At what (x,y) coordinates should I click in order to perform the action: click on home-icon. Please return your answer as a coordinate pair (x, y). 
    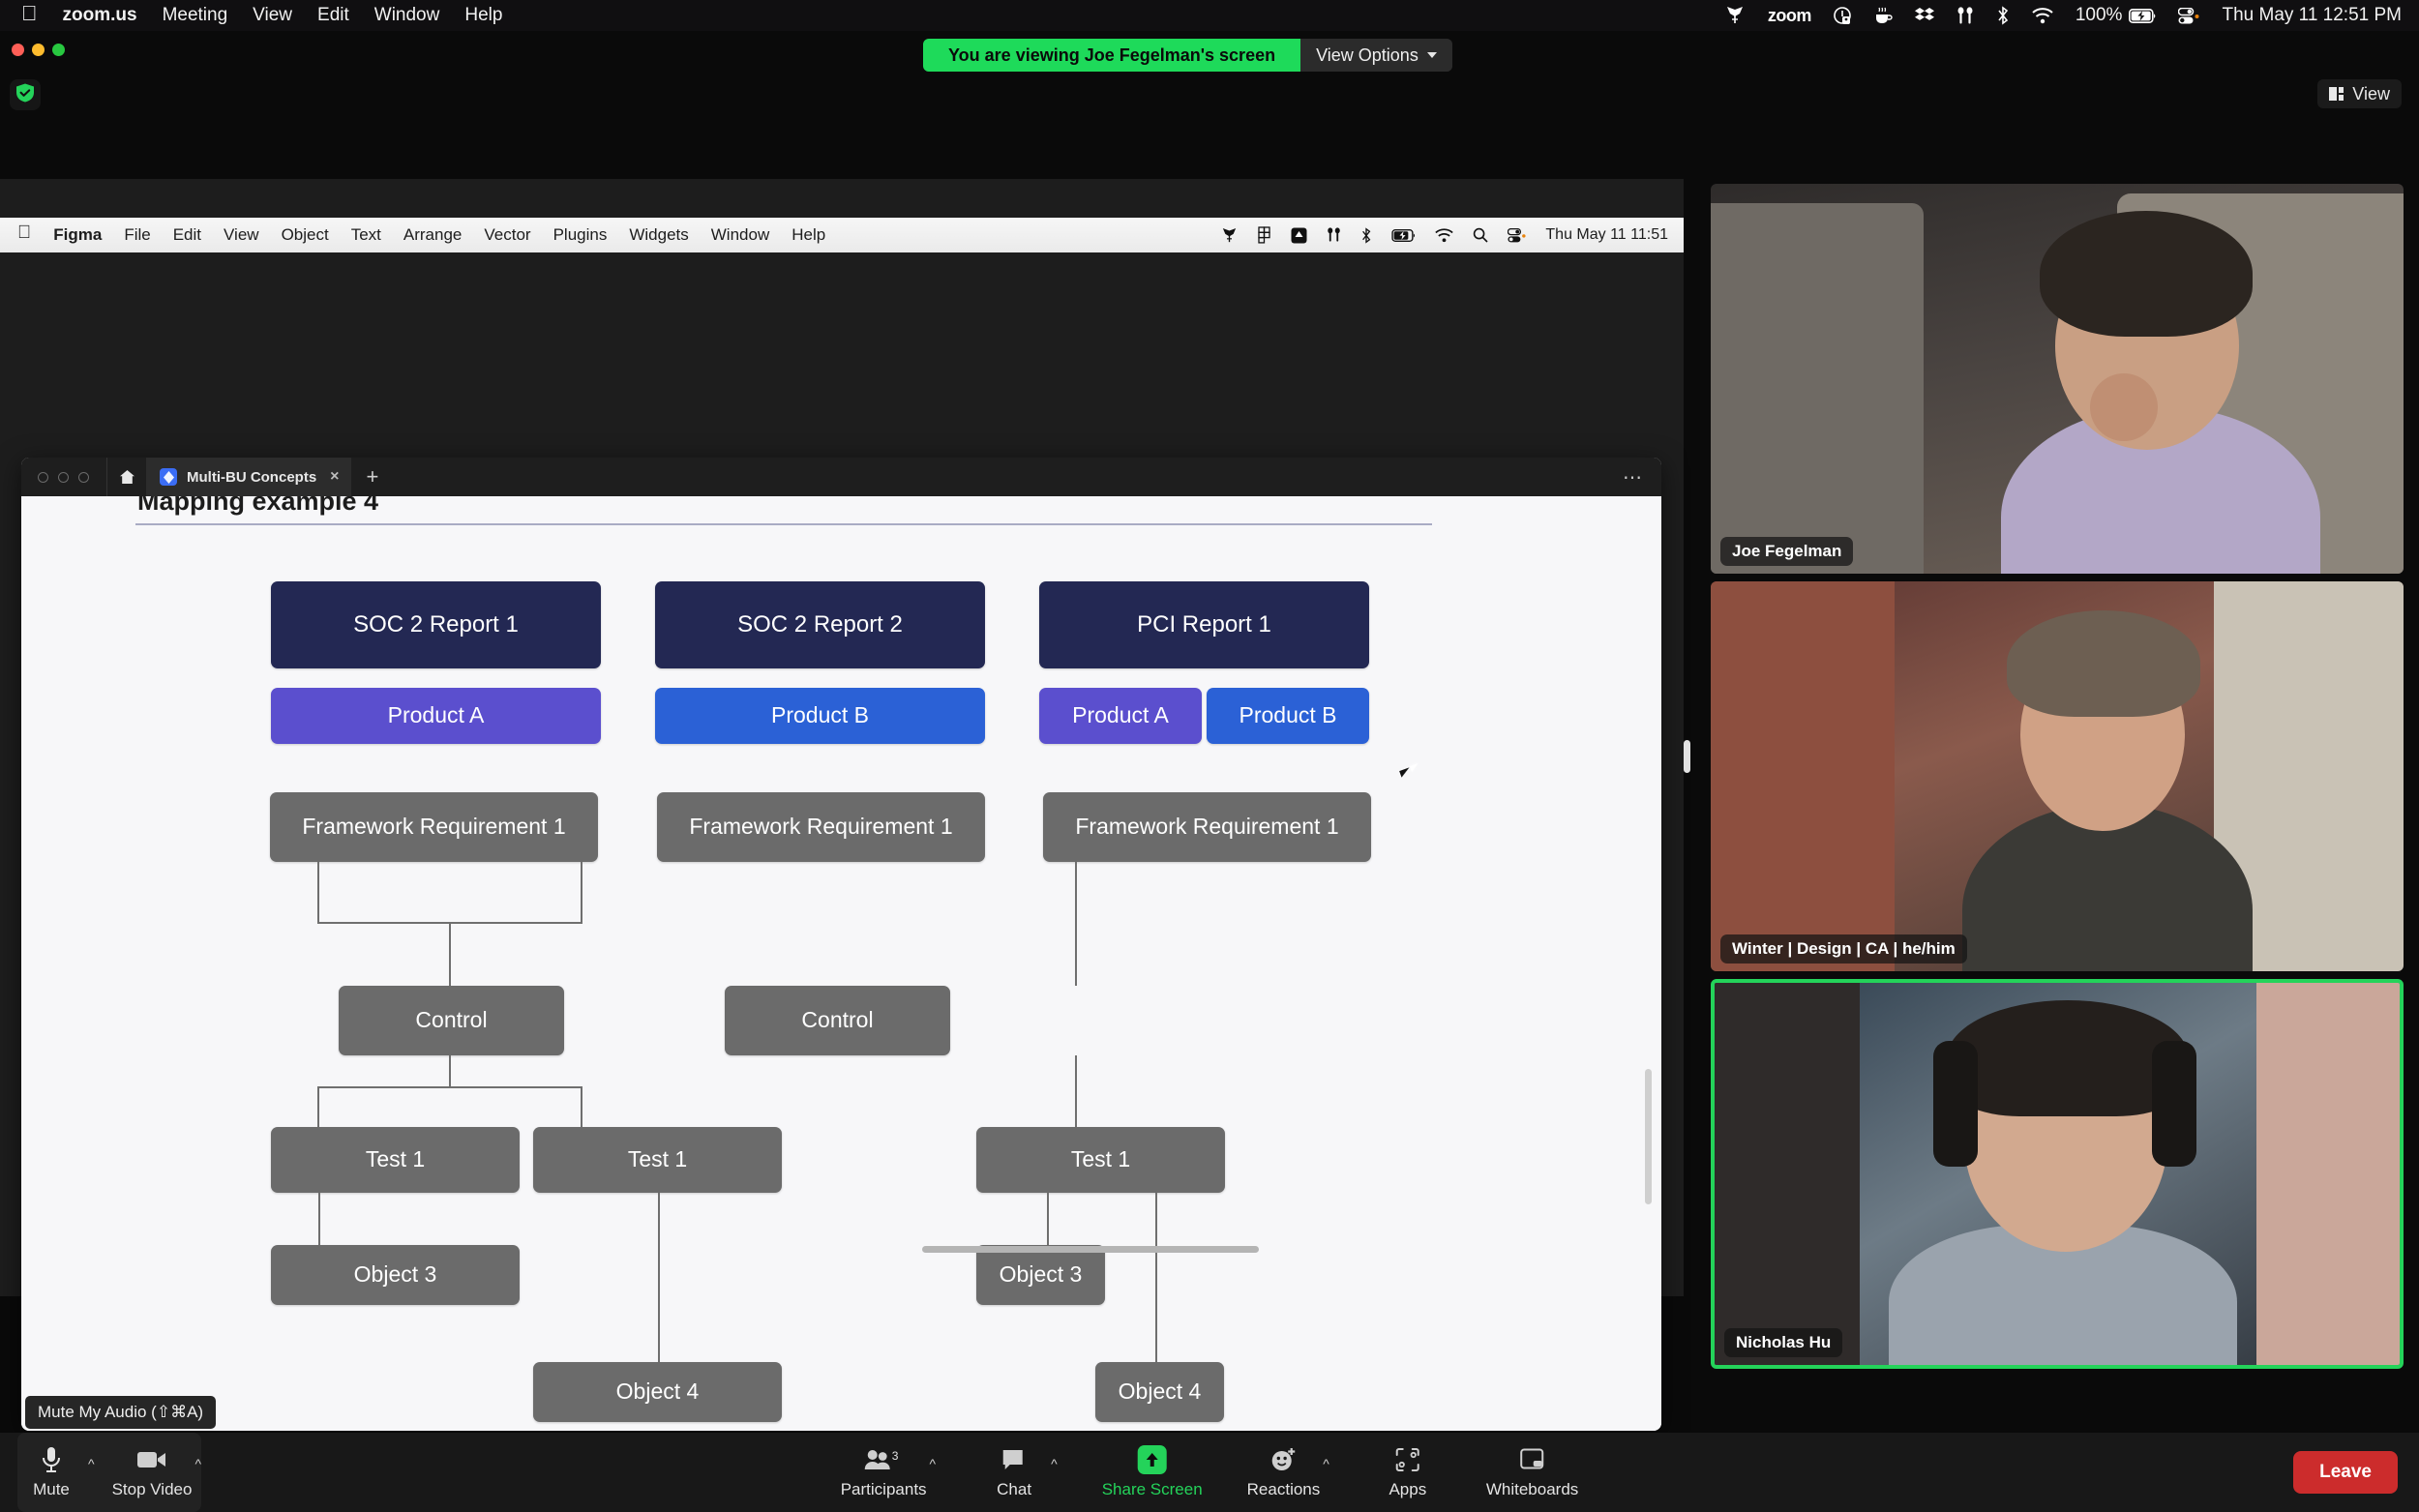
    Looking at the image, I should click on (127, 477).